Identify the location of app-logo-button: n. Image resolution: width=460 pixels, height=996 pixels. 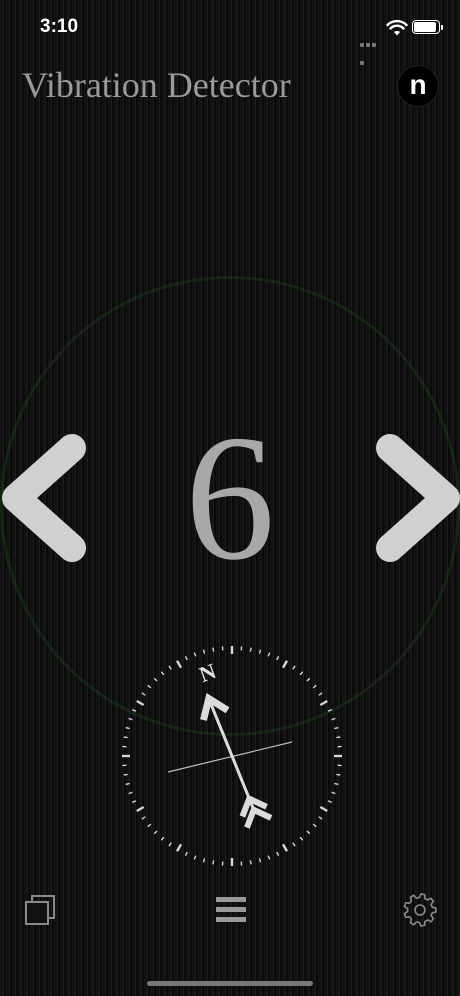
(418, 86).